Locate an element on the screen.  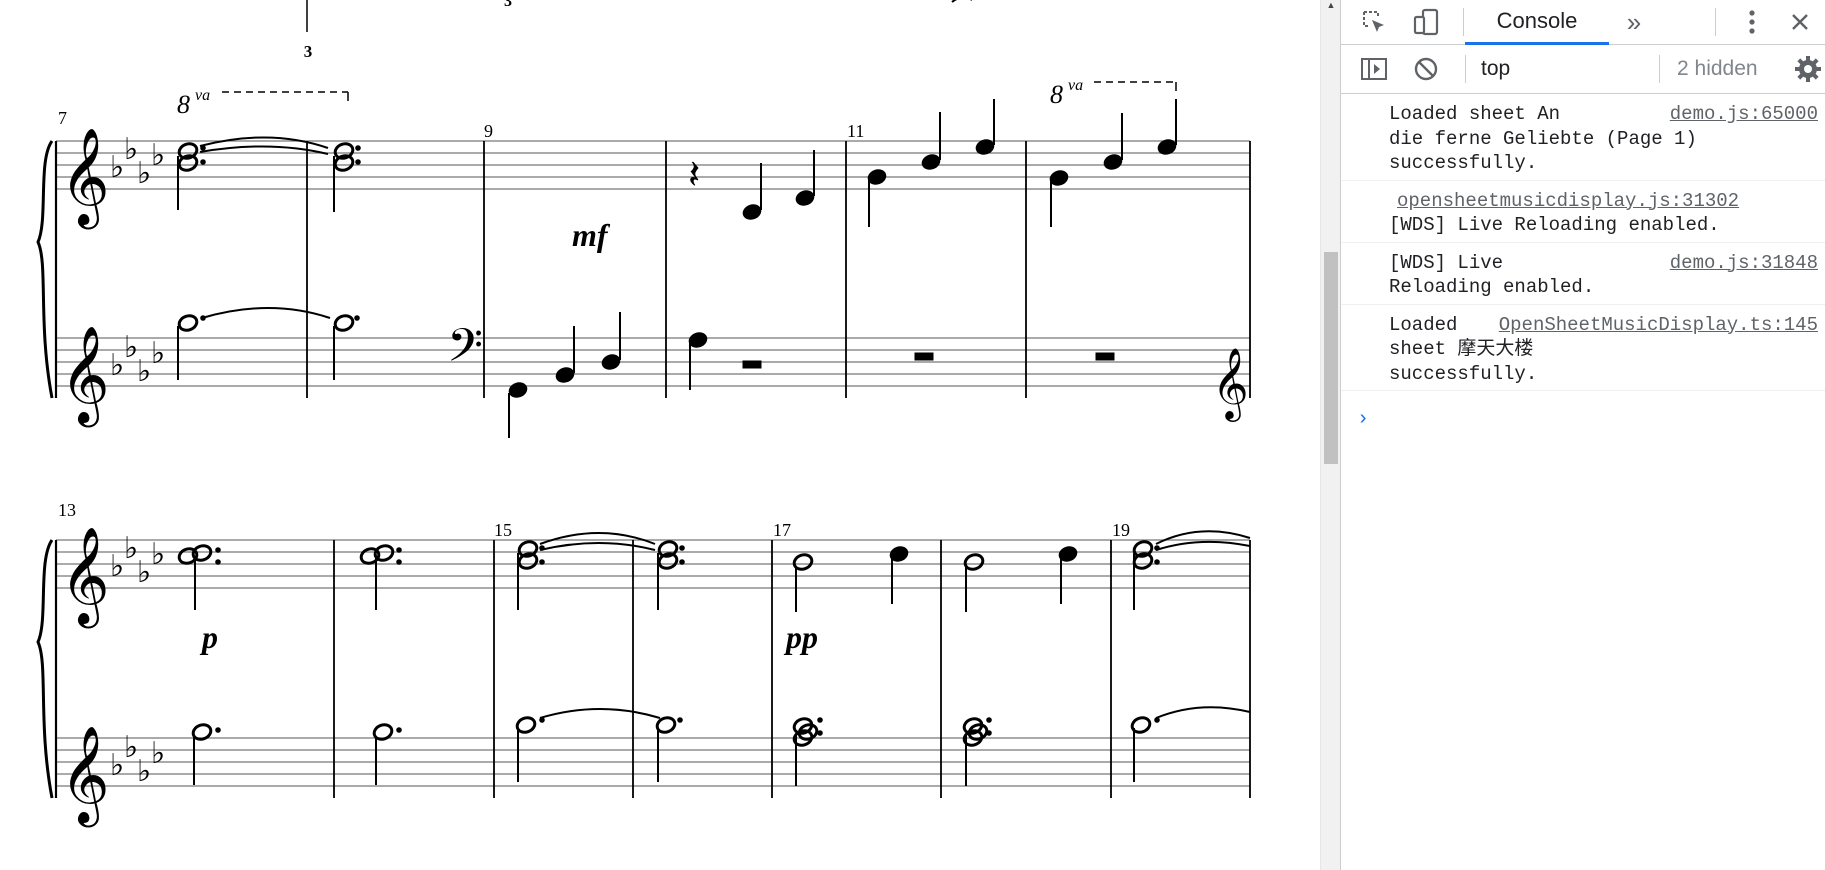
measure-number-9: 9 is located at coordinates (488, 131).